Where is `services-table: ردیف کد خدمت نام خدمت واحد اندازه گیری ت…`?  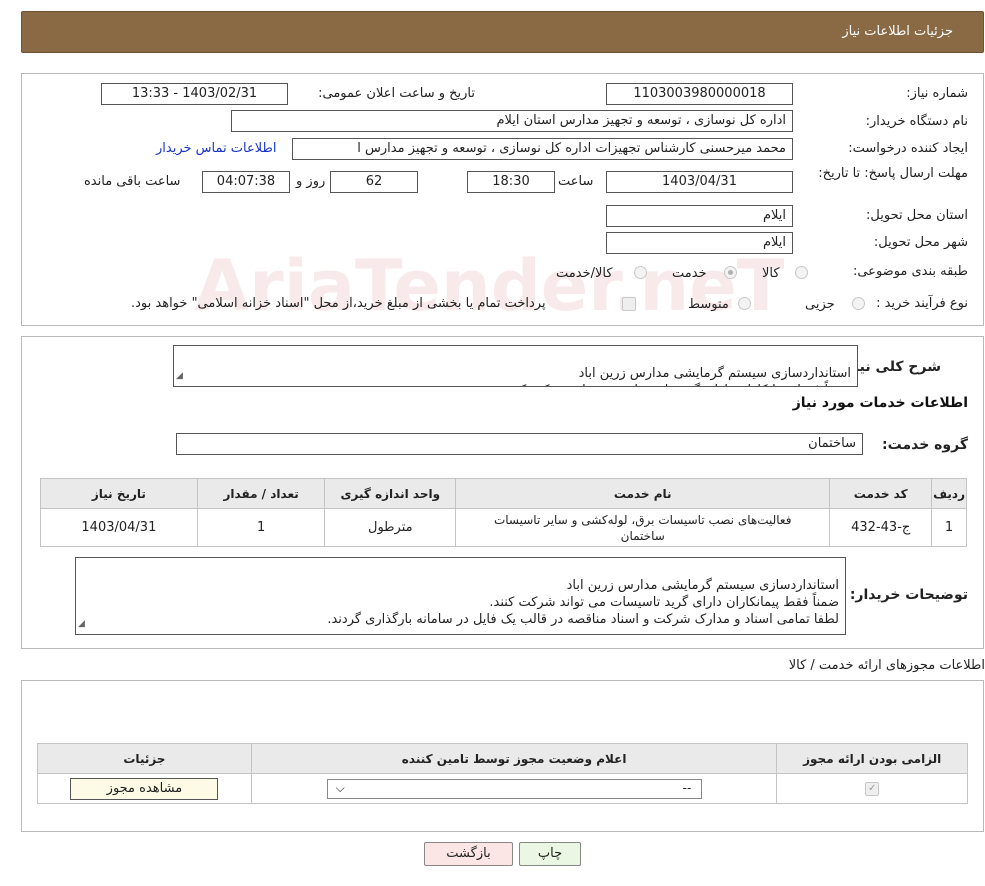
services-table: ردیف کد خدمت نام خدمت واحد اندازه گیری ت… is located at coordinates (503, 512).